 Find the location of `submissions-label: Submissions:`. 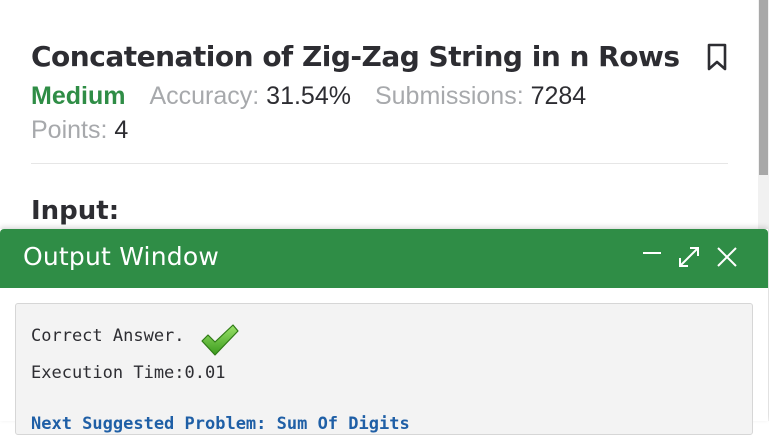

submissions-label: Submissions: is located at coordinates (449, 96).